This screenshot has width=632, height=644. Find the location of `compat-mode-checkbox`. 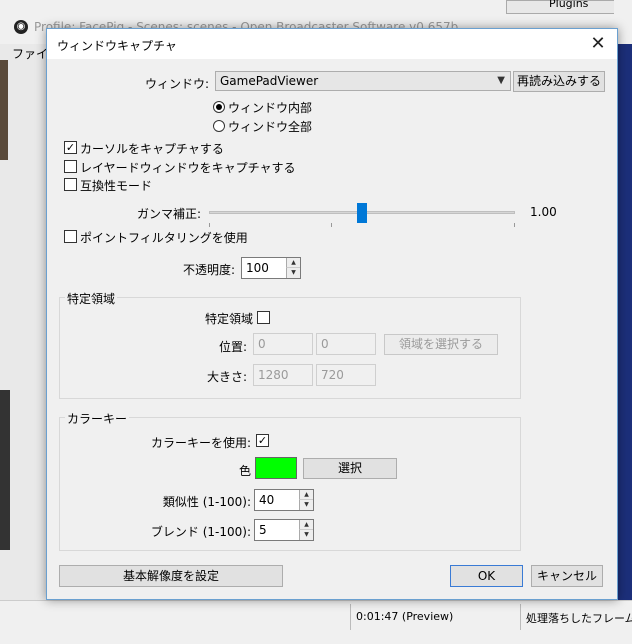

compat-mode-checkbox is located at coordinates (70, 184).